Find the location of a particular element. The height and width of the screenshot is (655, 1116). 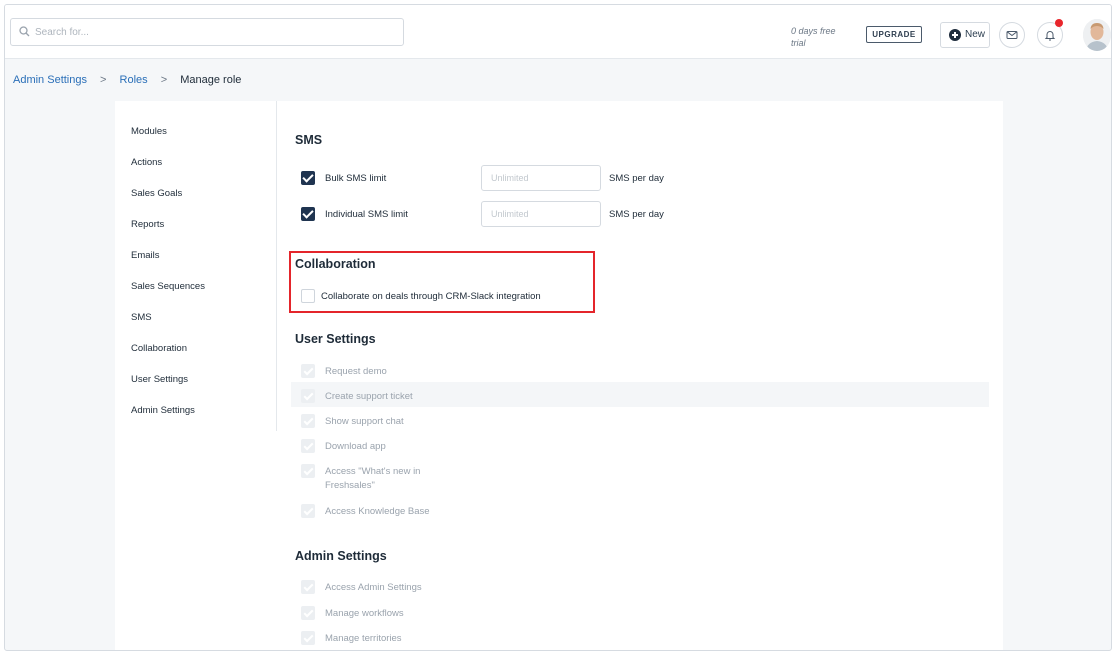

trial-text: 0 days free trial is located at coordinates (813, 37).